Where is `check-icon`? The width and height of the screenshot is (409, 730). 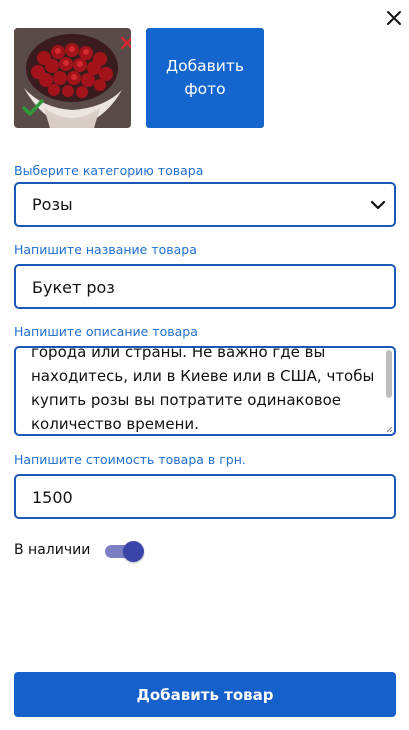 check-icon is located at coordinates (33, 107).